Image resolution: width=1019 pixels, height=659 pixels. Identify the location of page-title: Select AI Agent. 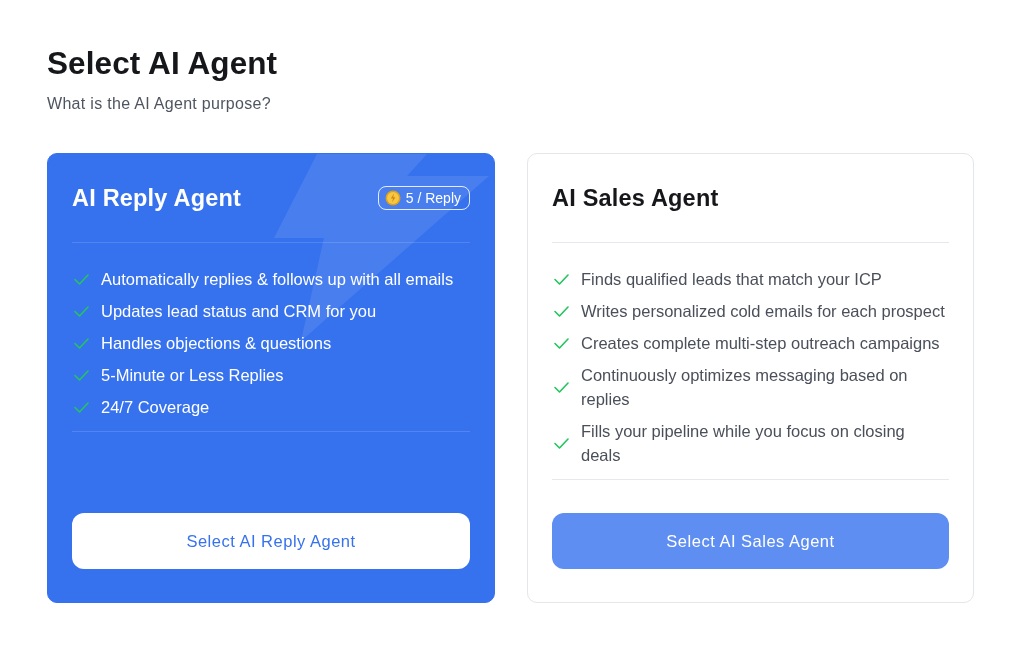
(162, 63).